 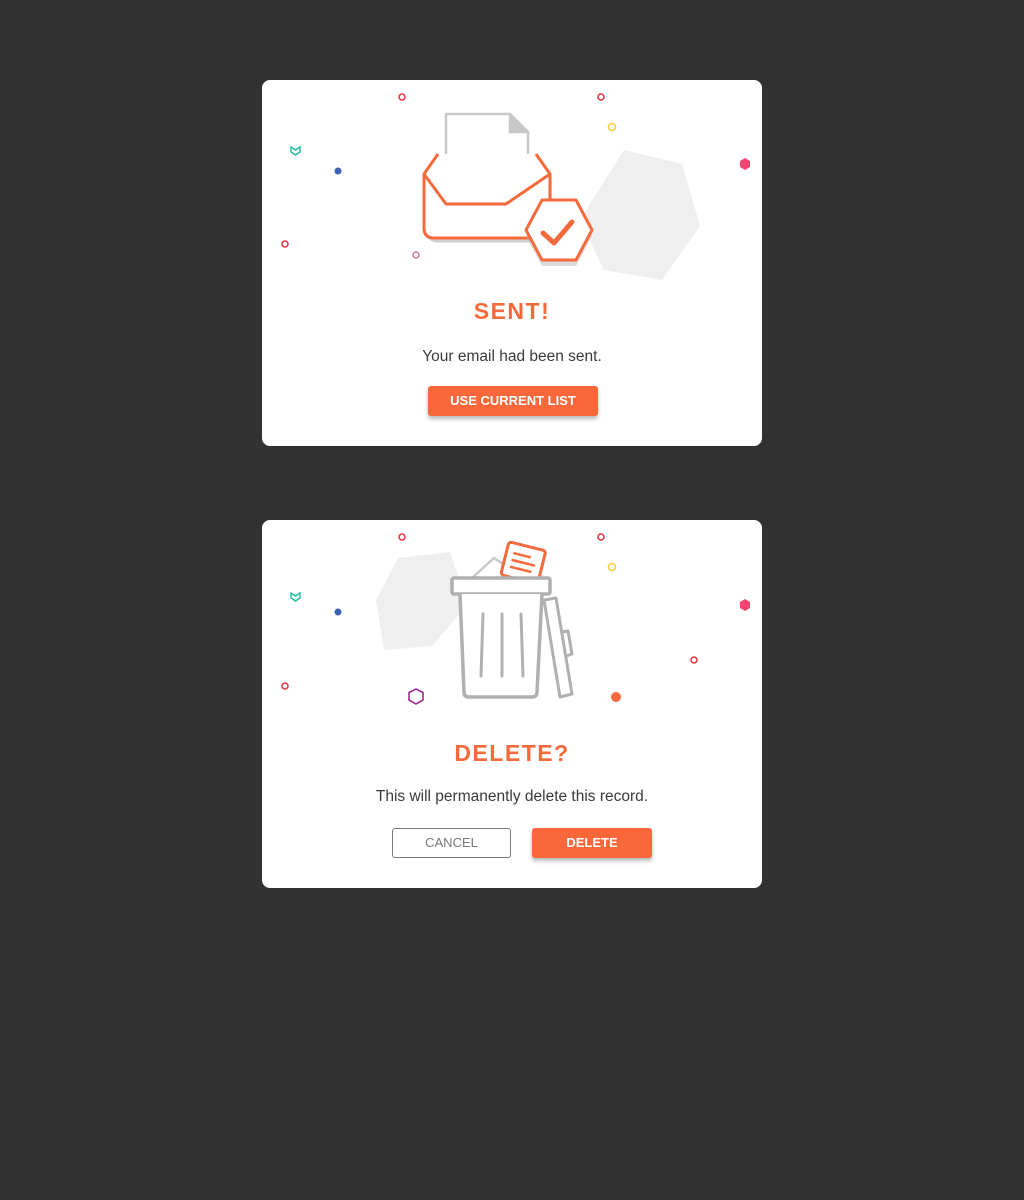 What do you see at coordinates (512, 356) in the screenshot?
I see `sent-message: Your email had been sent.` at bounding box center [512, 356].